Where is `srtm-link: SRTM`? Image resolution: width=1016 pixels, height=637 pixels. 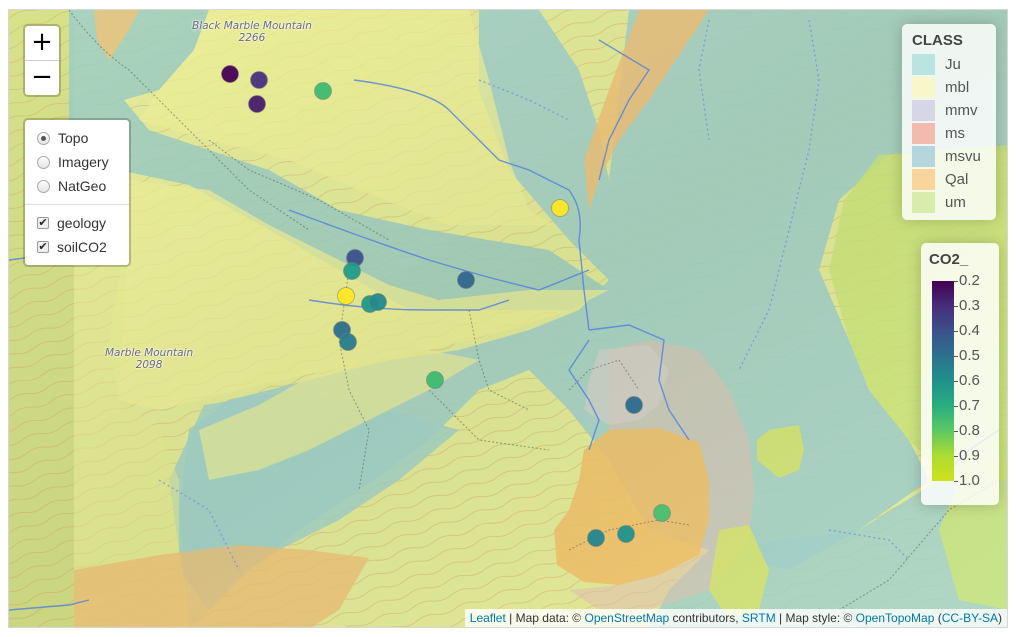
srtm-link: SRTM is located at coordinates (759, 618).